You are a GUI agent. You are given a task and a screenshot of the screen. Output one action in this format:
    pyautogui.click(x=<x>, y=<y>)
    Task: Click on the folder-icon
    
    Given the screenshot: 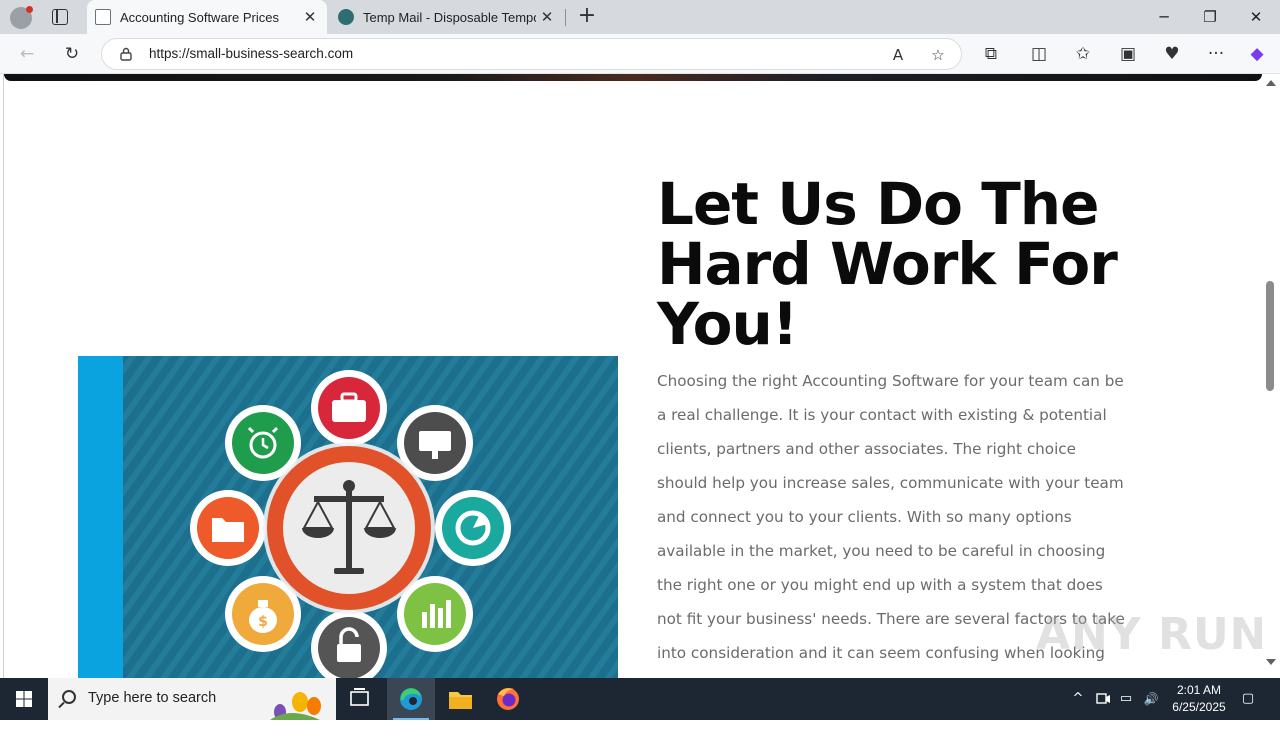 What is the action you would take?
    pyautogui.click(x=228, y=528)
    